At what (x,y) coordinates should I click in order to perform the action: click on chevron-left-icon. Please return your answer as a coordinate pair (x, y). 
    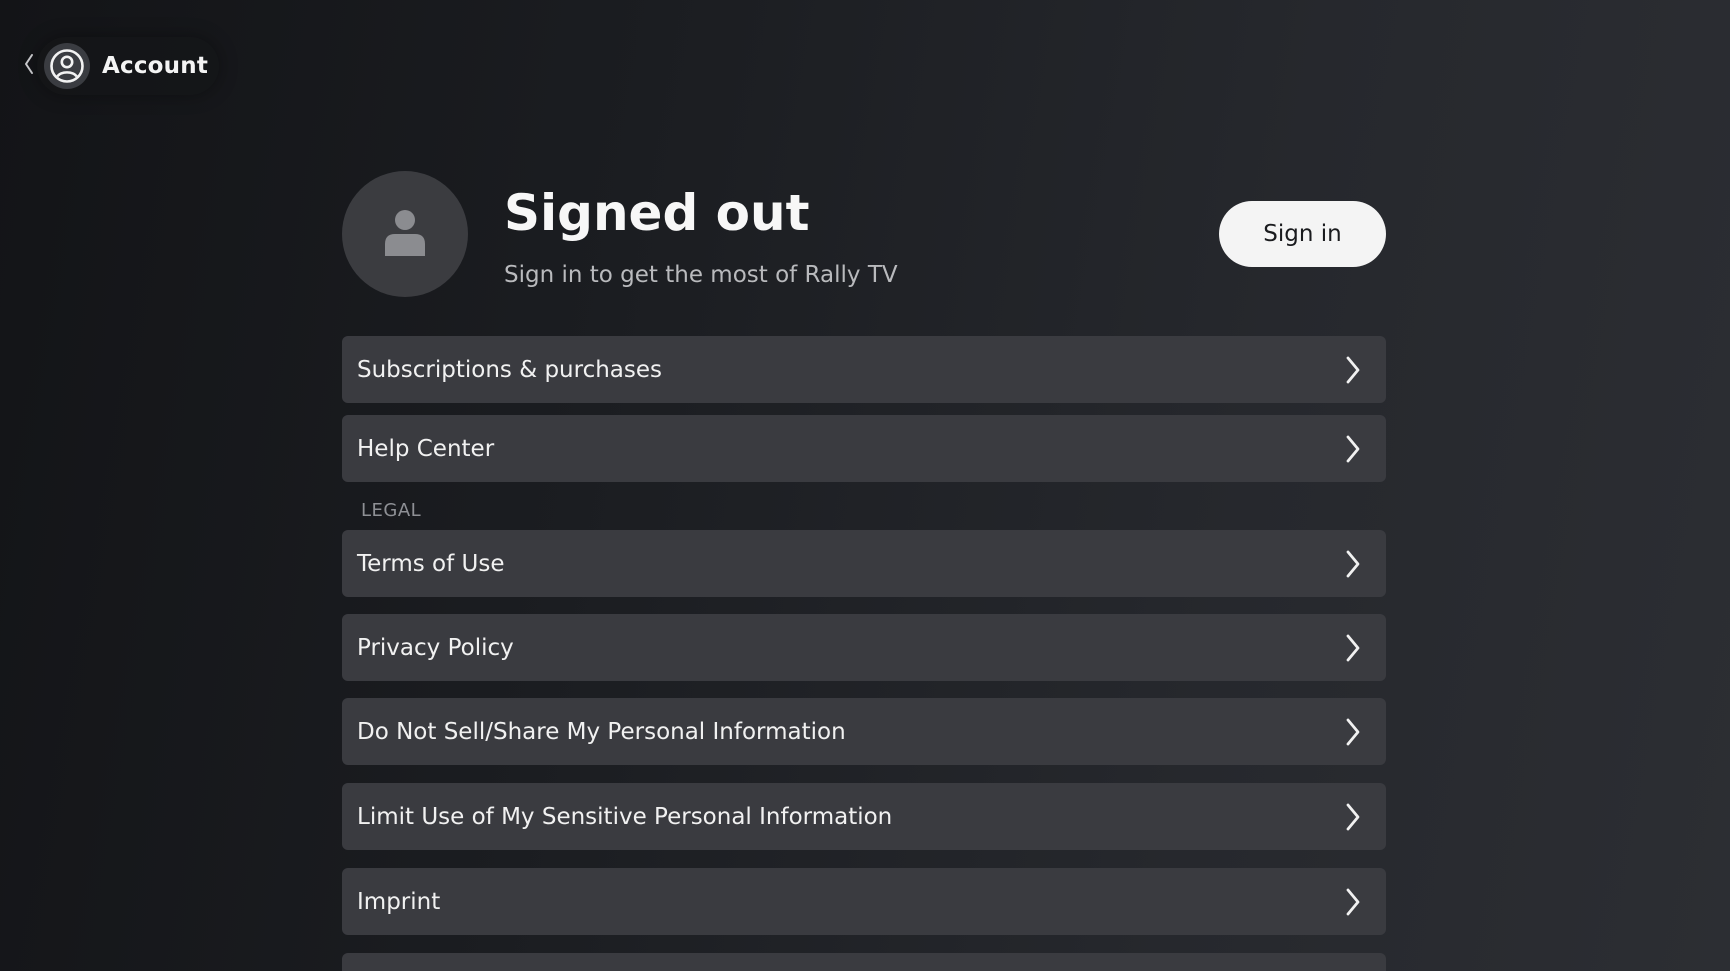
    Looking at the image, I should click on (29, 66).